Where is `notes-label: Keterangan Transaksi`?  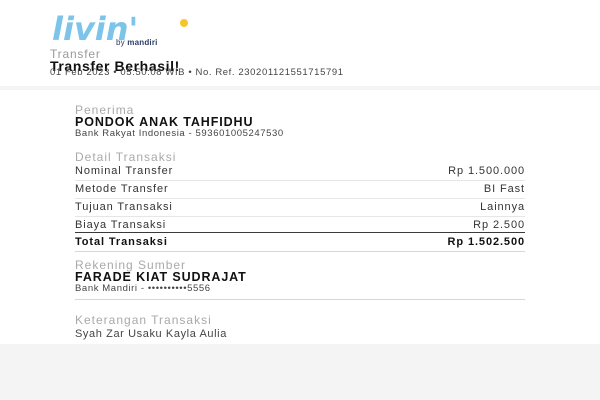 notes-label: Keterangan Transaksi is located at coordinates (143, 320).